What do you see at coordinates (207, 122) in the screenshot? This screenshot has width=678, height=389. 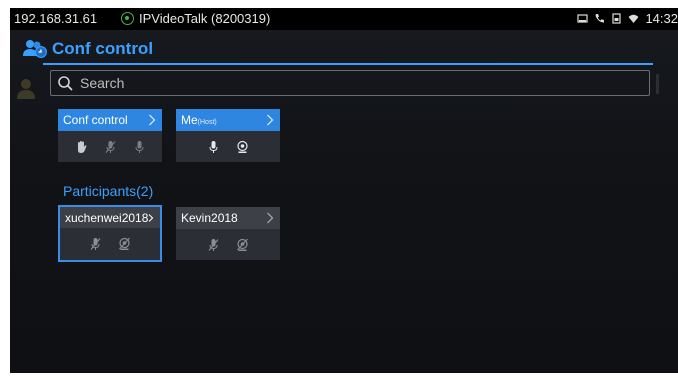 I see `host-tag: (Host)` at bounding box center [207, 122].